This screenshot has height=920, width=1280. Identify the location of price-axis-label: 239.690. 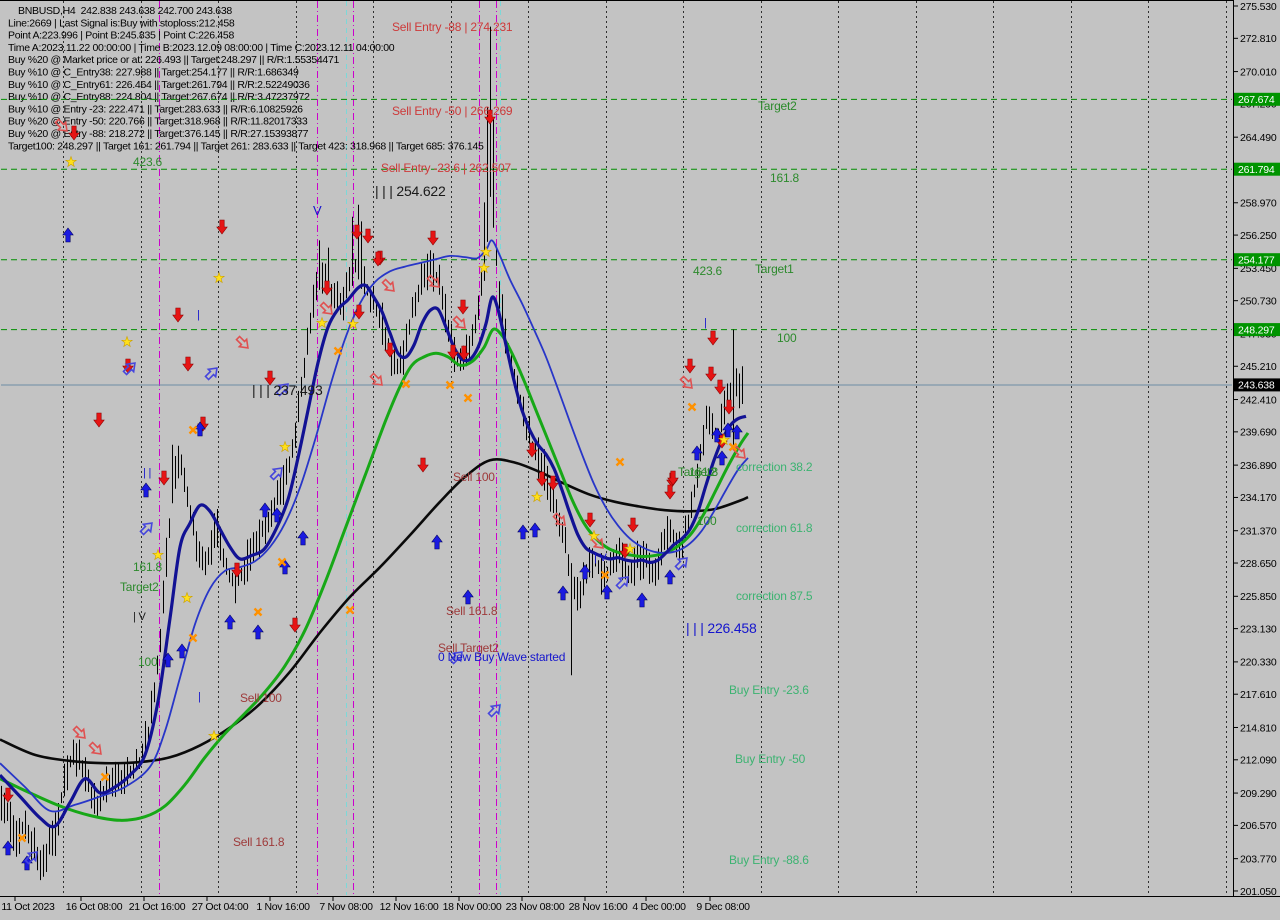
(1258, 433).